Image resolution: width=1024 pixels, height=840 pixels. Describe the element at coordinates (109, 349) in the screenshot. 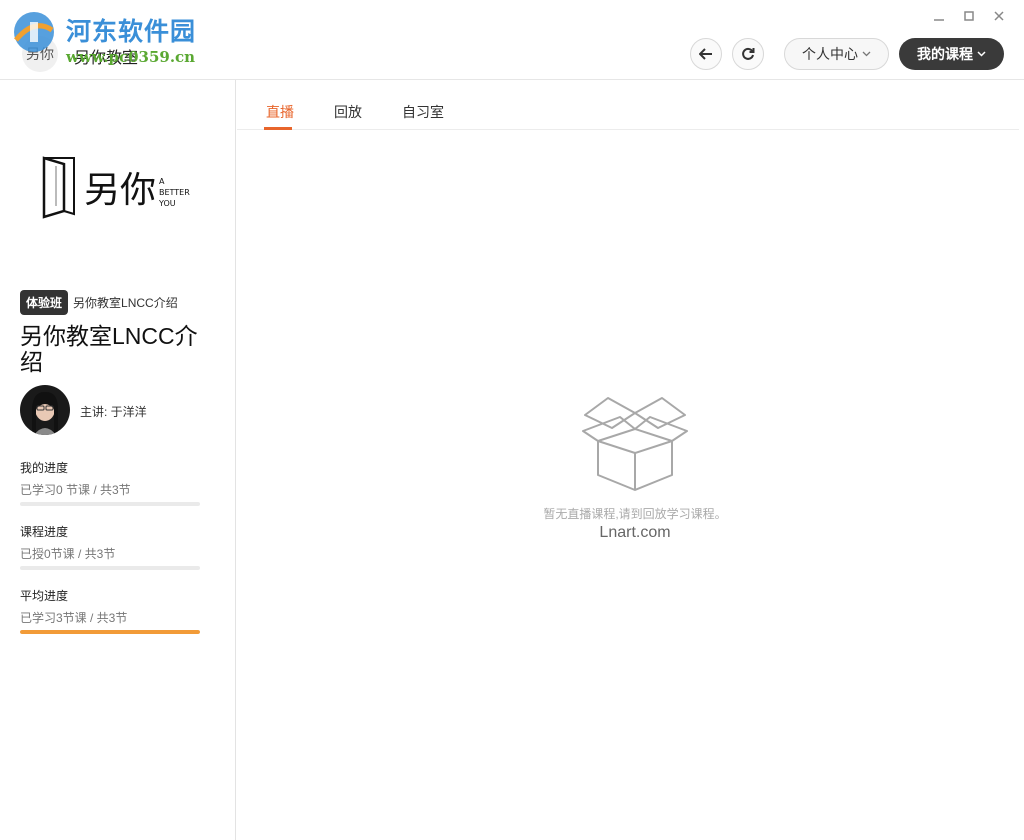

I see `course-title: 另你教室LNCC介绍` at that location.